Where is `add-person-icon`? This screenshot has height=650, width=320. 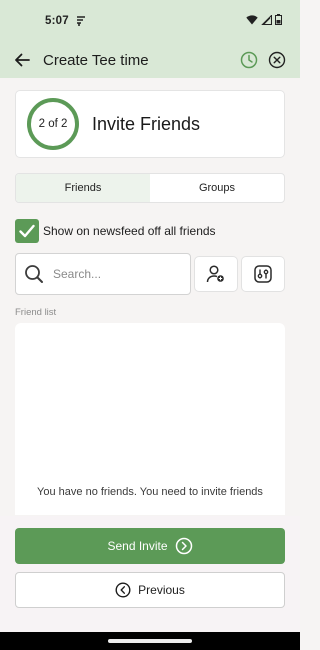
add-person-icon is located at coordinates (215, 274).